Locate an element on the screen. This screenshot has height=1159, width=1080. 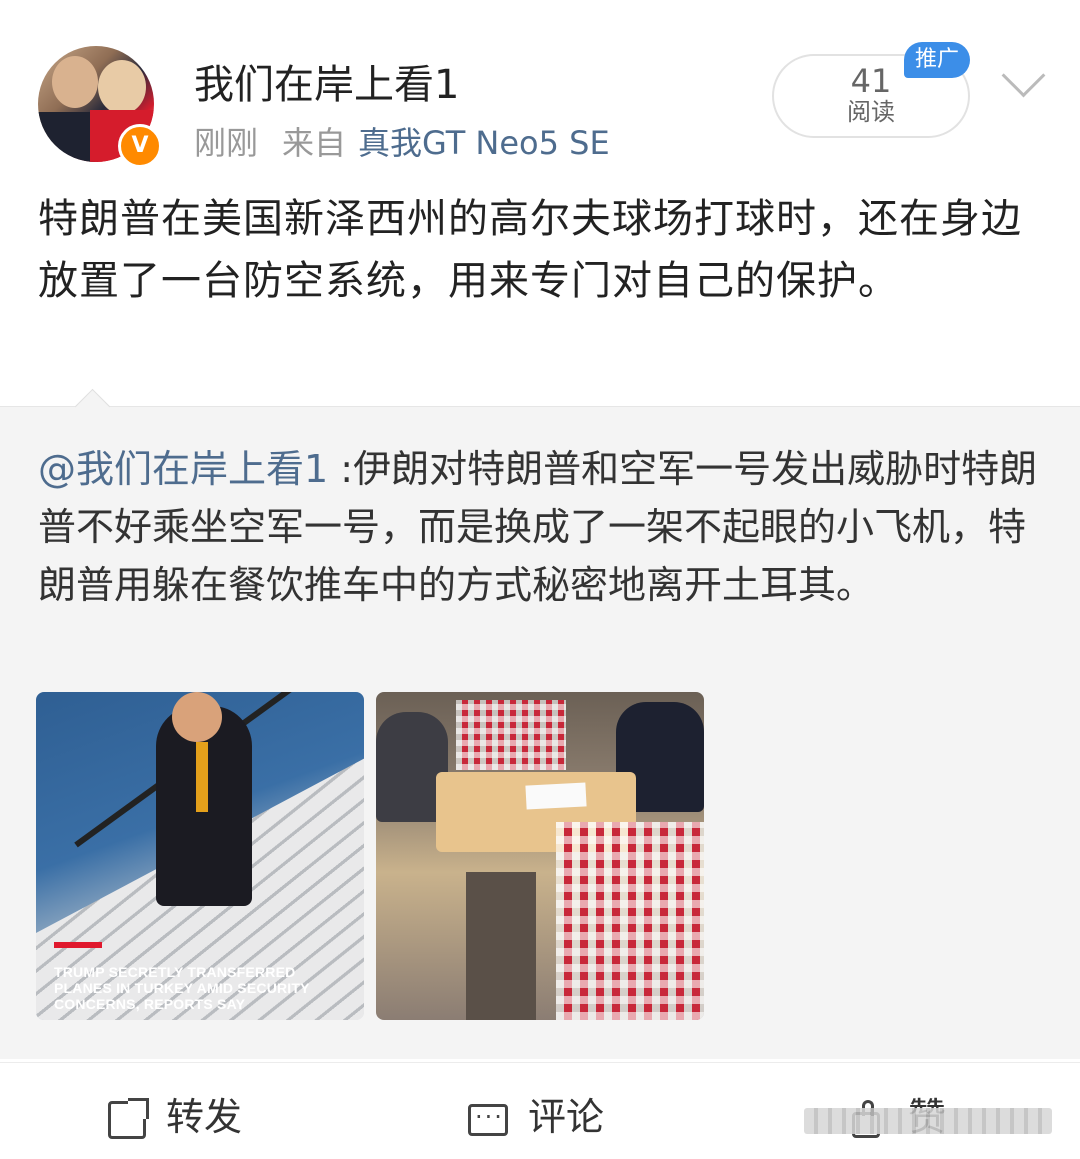
post-meta: 刚刚 来自 真我GT Neo5 SE is located at coordinates (402, 141).